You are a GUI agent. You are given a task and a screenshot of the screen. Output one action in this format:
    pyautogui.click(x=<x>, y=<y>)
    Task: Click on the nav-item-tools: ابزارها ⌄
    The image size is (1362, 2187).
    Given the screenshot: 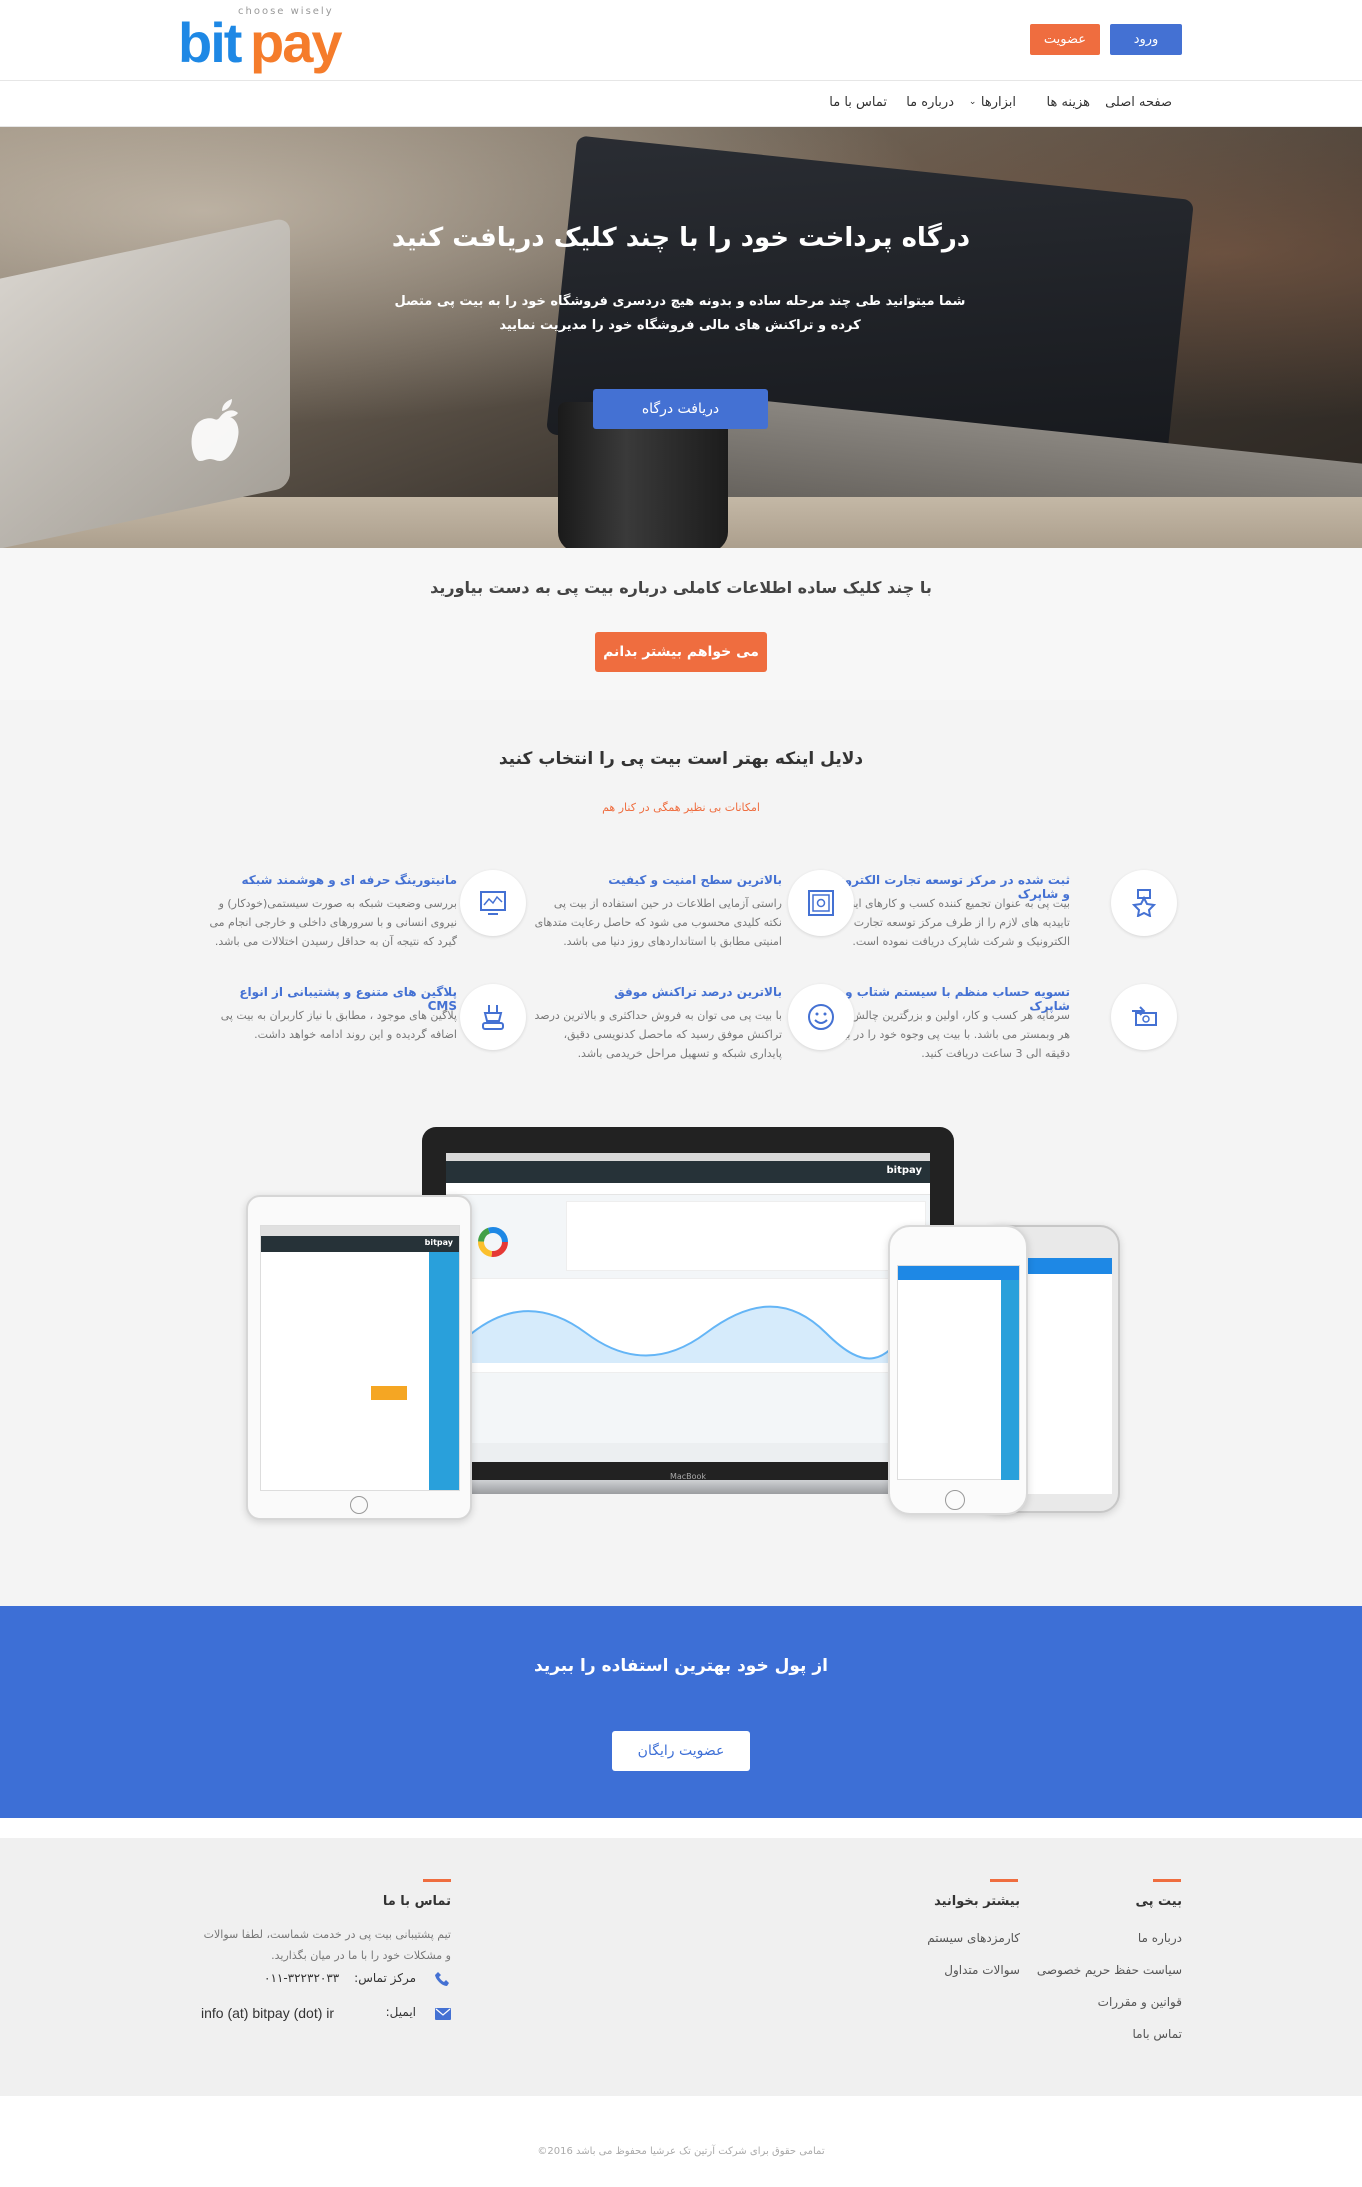 What is the action you would take?
    pyautogui.click(x=992, y=103)
    